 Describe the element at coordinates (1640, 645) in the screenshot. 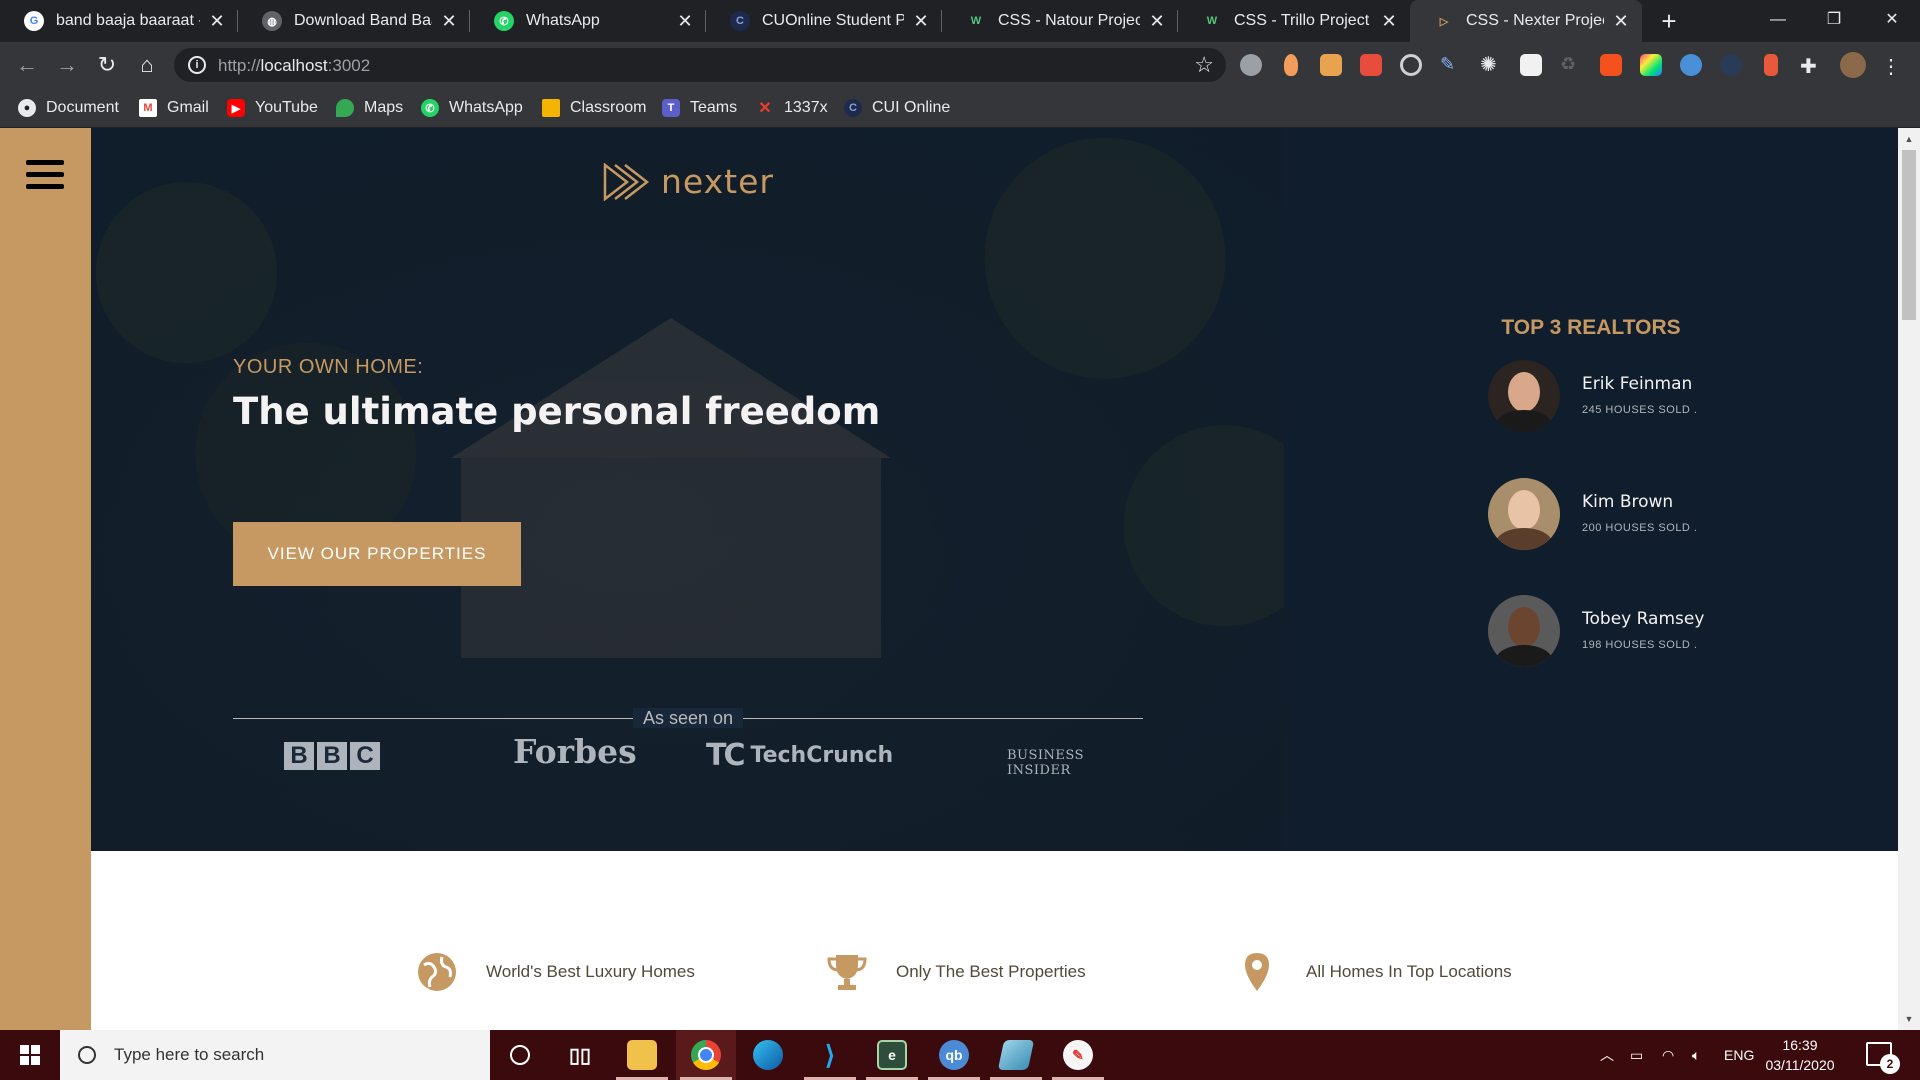

I see `realtor-houses-sold: 198 HOUSES SOLD .` at that location.